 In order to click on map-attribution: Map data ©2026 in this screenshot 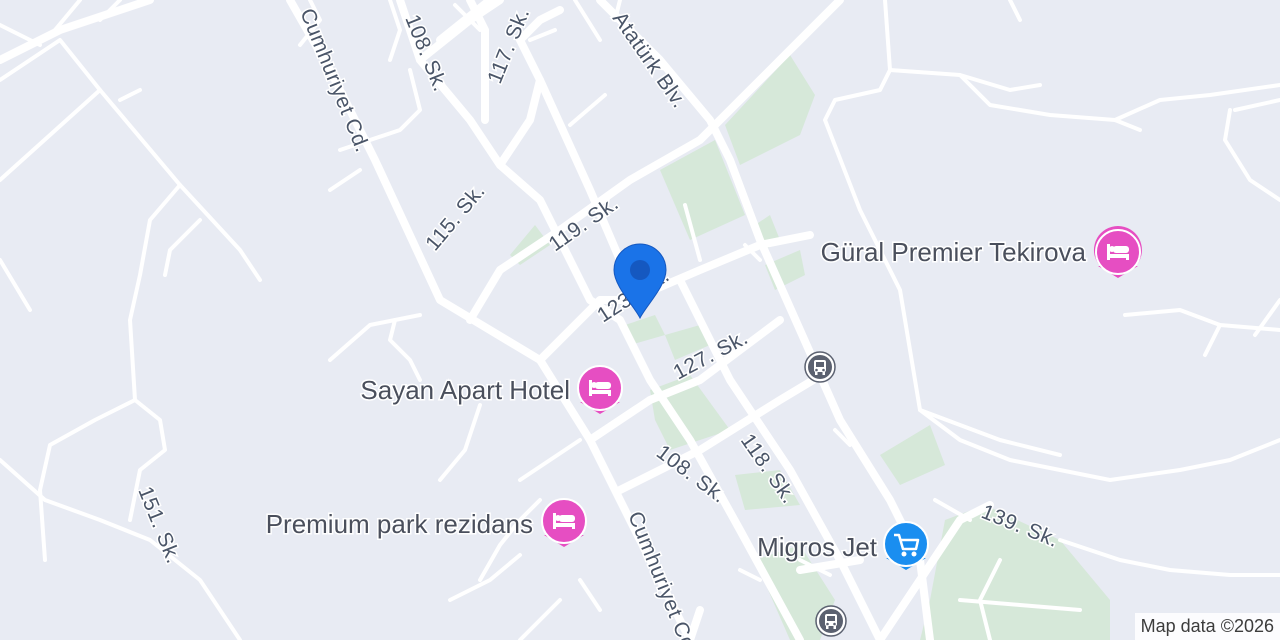, I will do `click(1207, 626)`.